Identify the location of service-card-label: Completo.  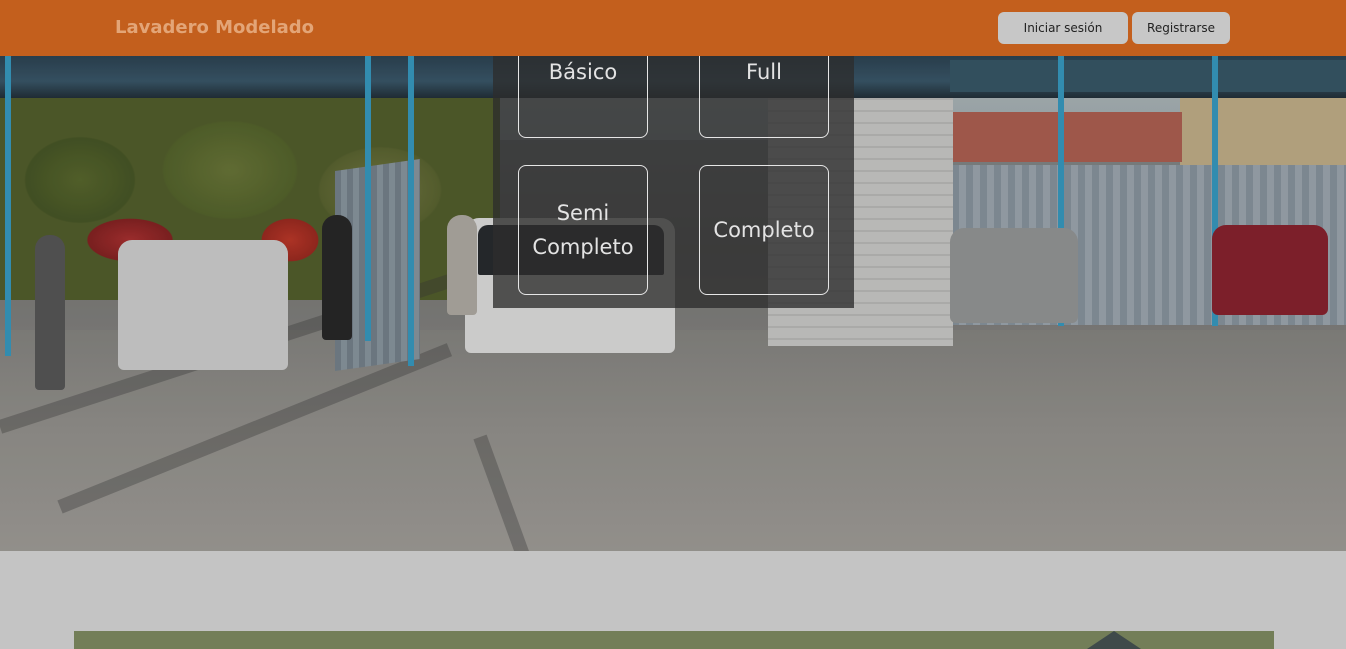
(764, 230).